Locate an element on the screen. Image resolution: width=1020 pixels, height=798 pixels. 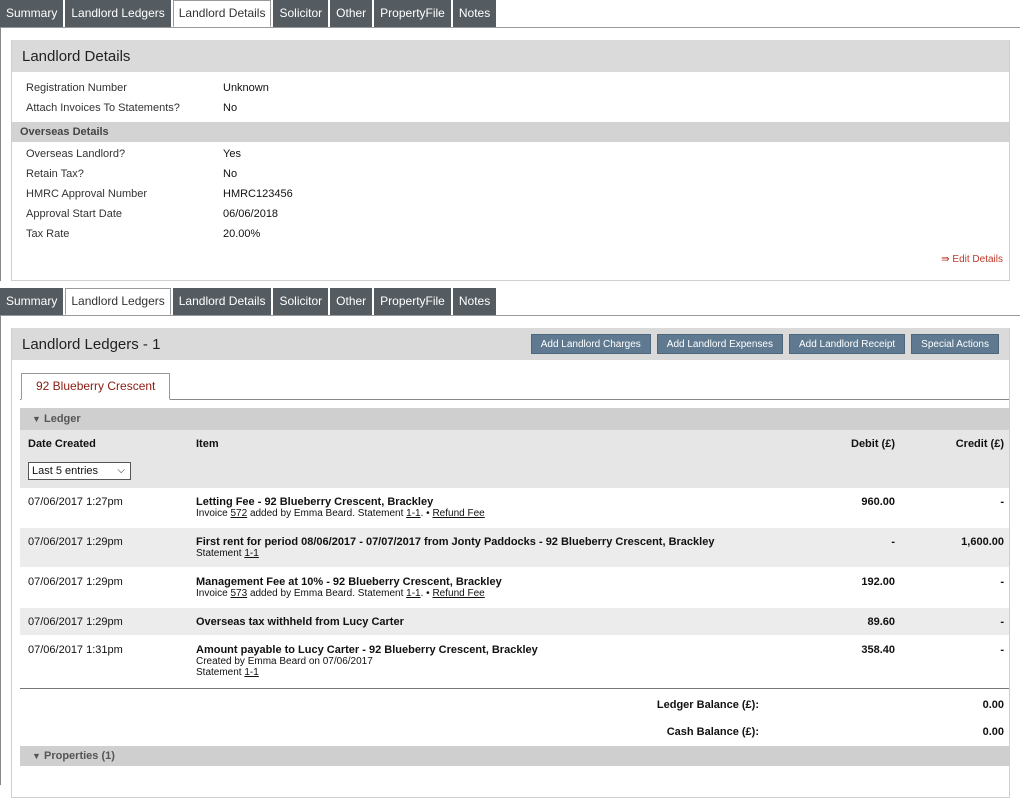
row-debit: 960.00 is located at coordinates (878, 502).